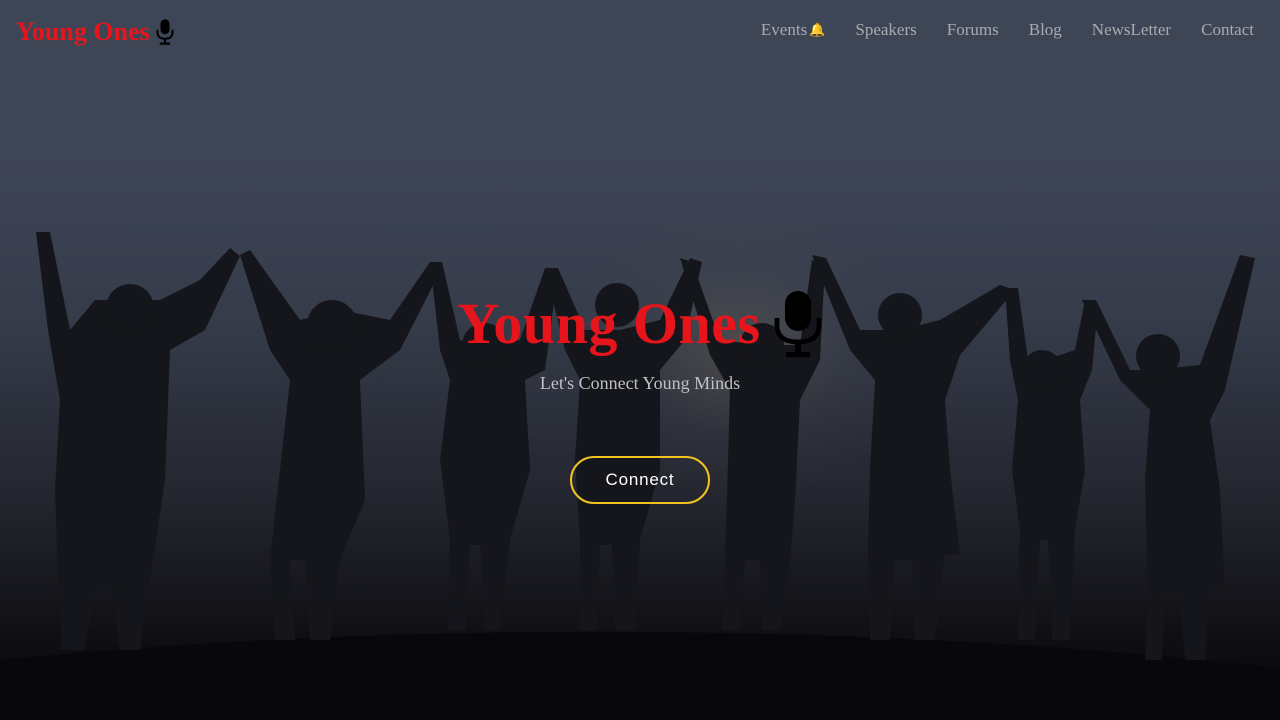  Describe the element at coordinates (817, 29) in the screenshot. I see `bell-icon: 🔔` at that location.